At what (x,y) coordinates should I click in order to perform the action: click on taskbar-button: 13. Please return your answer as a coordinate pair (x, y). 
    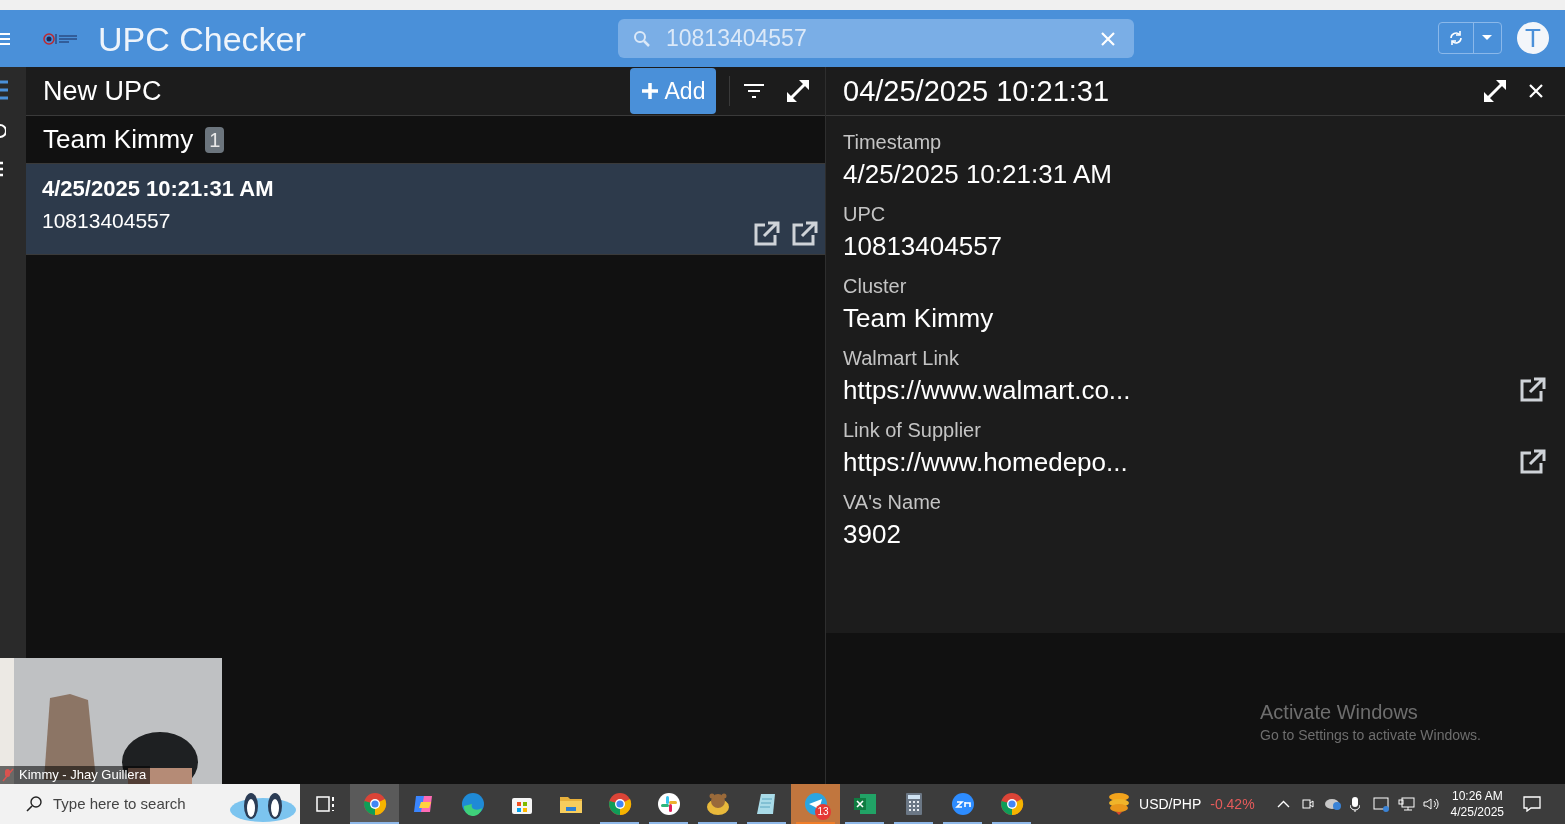
    Looking at the image, I should click on (815, 804).